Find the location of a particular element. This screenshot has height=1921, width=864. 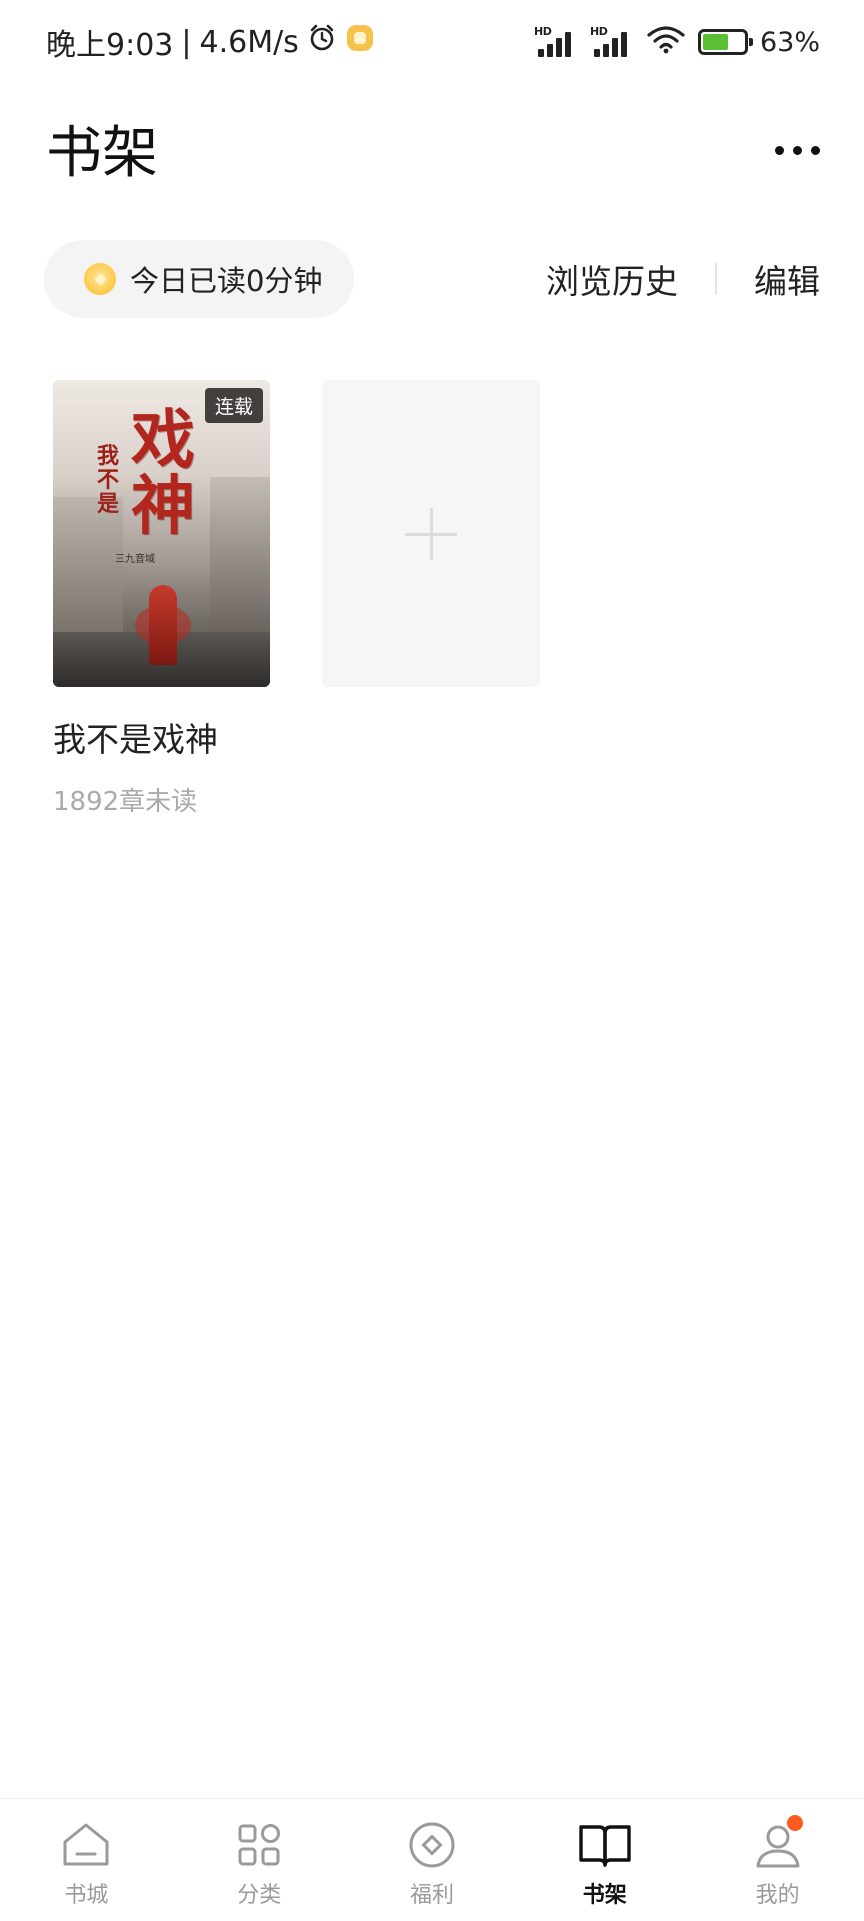

bottom-tab-bar: 书城 分类 福利 书架 我的 is located at coordinates (432, 1859).